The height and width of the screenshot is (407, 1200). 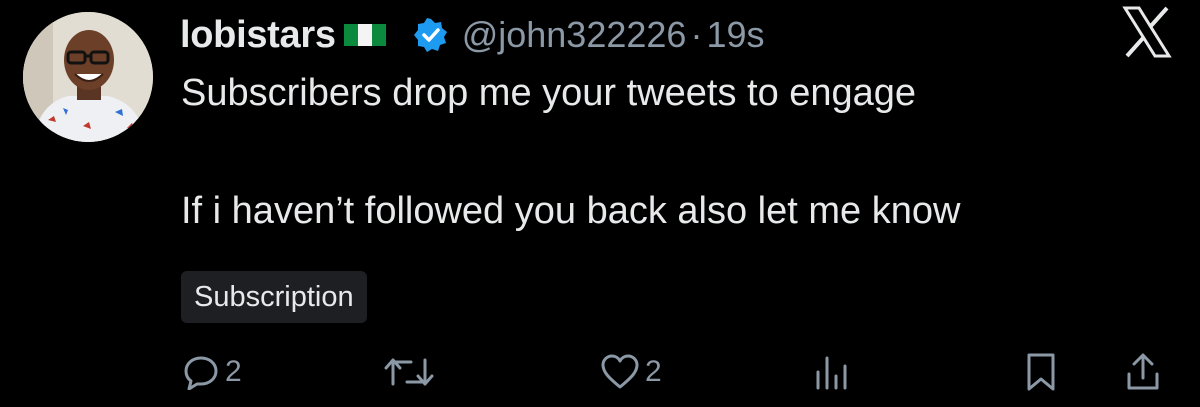 What do you see at coordinates (233, 371) in the screenshot?
I see `reply-count: 2` at bounding box center [233, 371].